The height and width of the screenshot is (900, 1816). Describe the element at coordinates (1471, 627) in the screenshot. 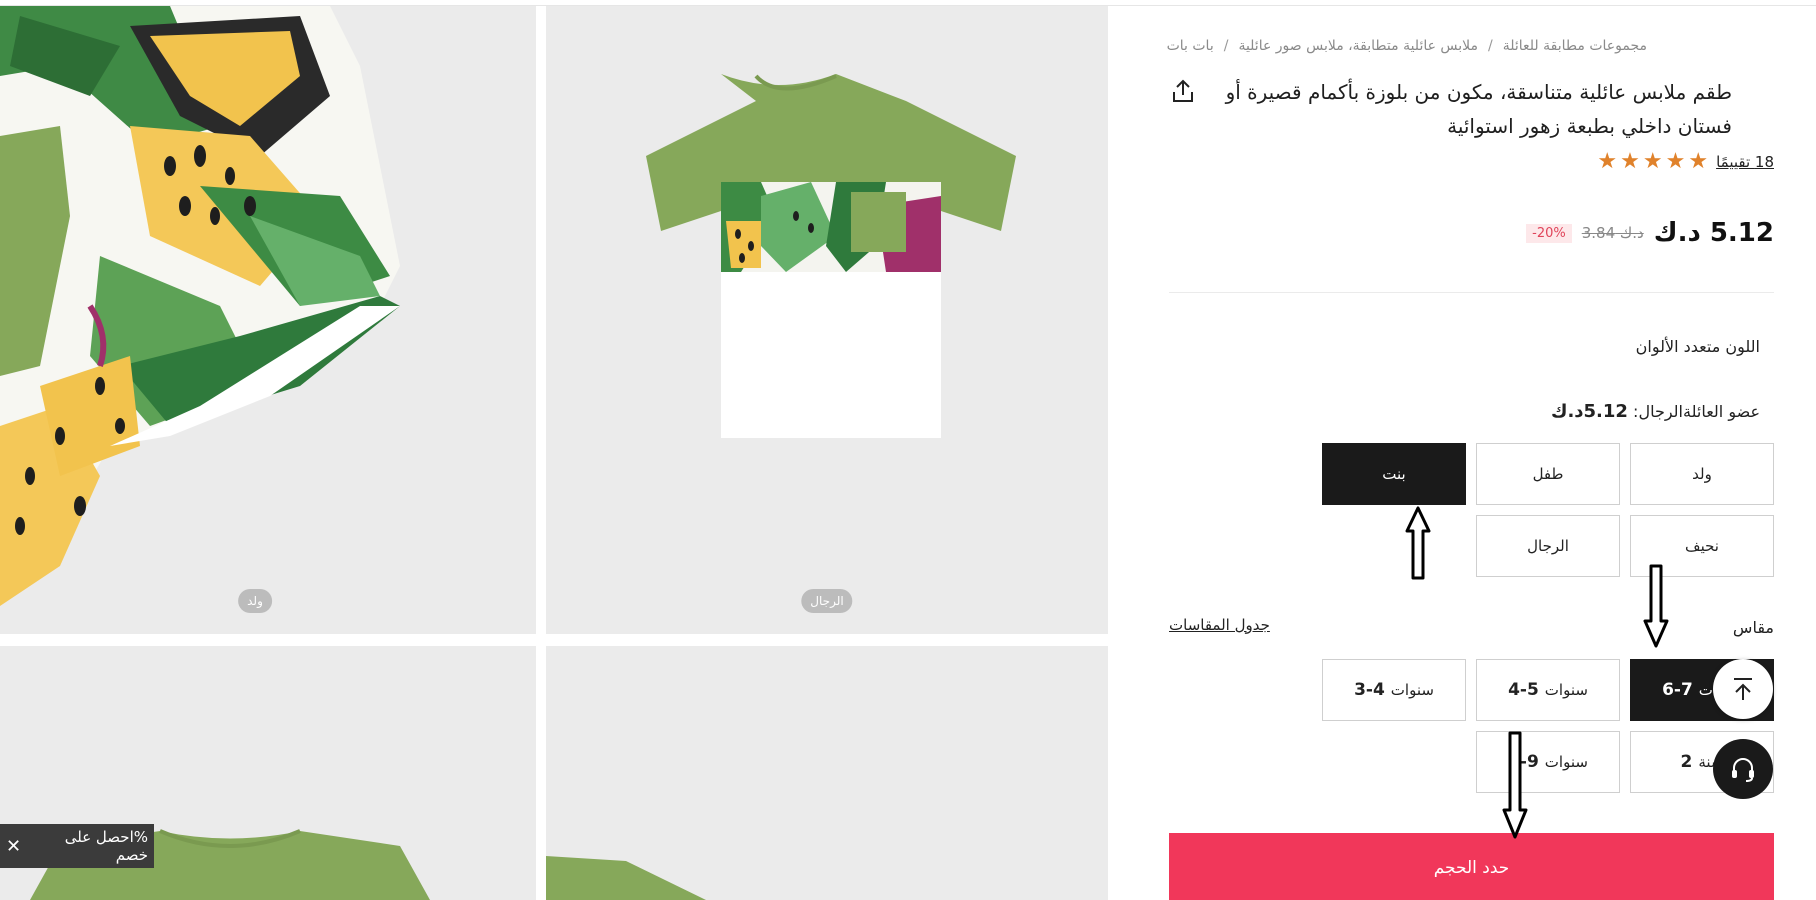

I see `size-header: مقاس جدول المقاسات` at that location.